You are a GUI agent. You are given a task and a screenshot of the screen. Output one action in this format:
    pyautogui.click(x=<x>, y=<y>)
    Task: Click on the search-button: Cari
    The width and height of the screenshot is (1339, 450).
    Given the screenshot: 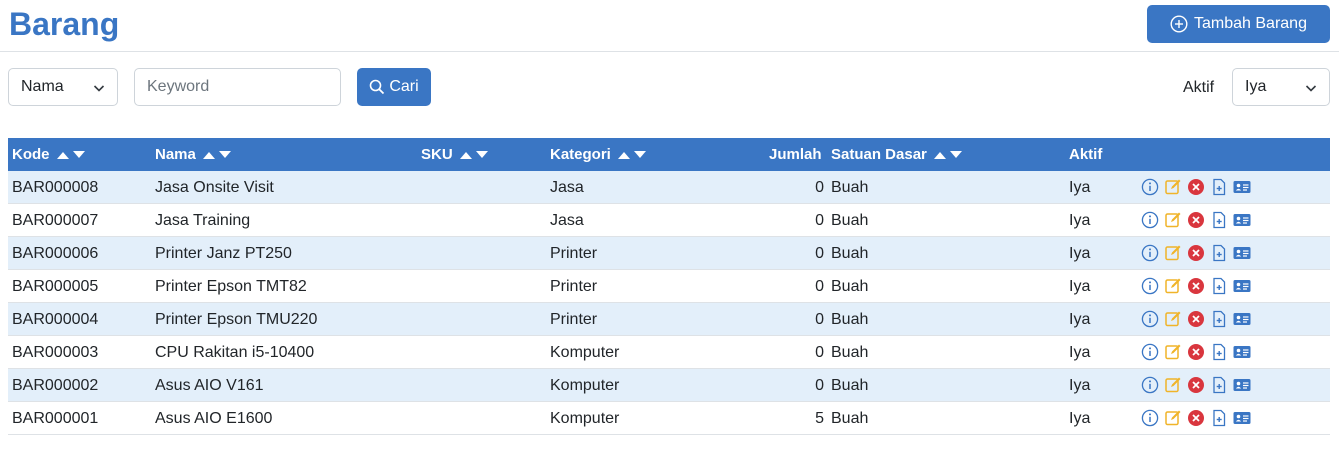 What is the action you would take?
    pyautogui.click(x=394, y=87)
    